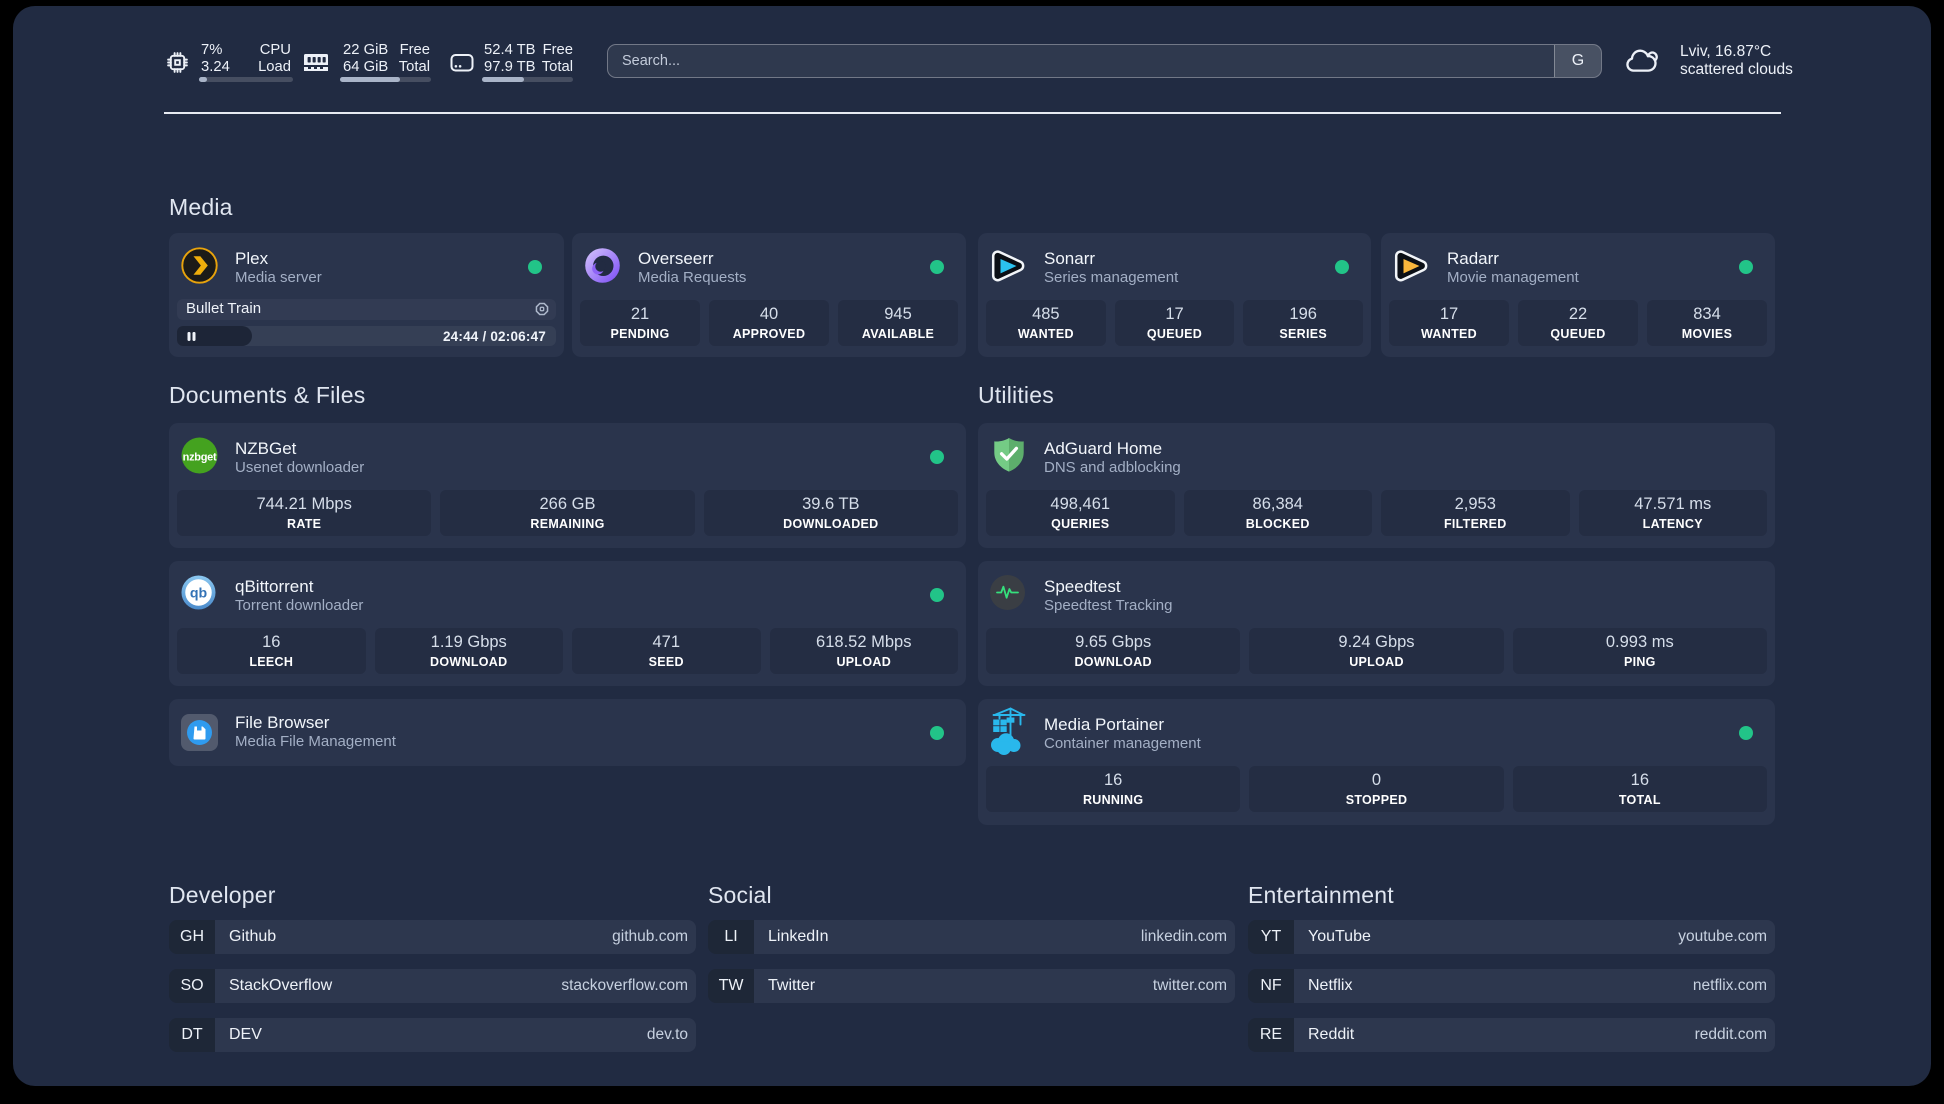  Describe the element at coordinates (200, 458) in the screenshot. I see `svg-text: nzbget` at that location.